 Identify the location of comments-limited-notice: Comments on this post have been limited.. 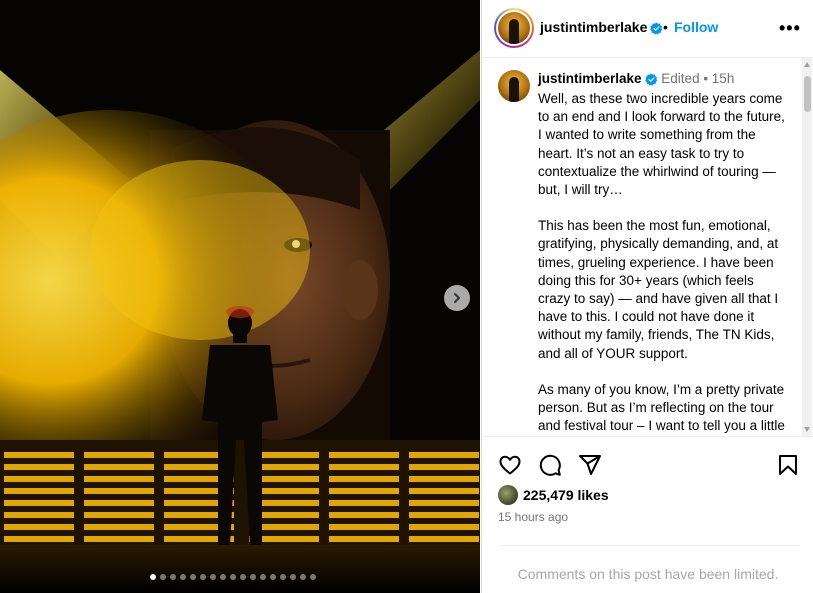
(648, 574).